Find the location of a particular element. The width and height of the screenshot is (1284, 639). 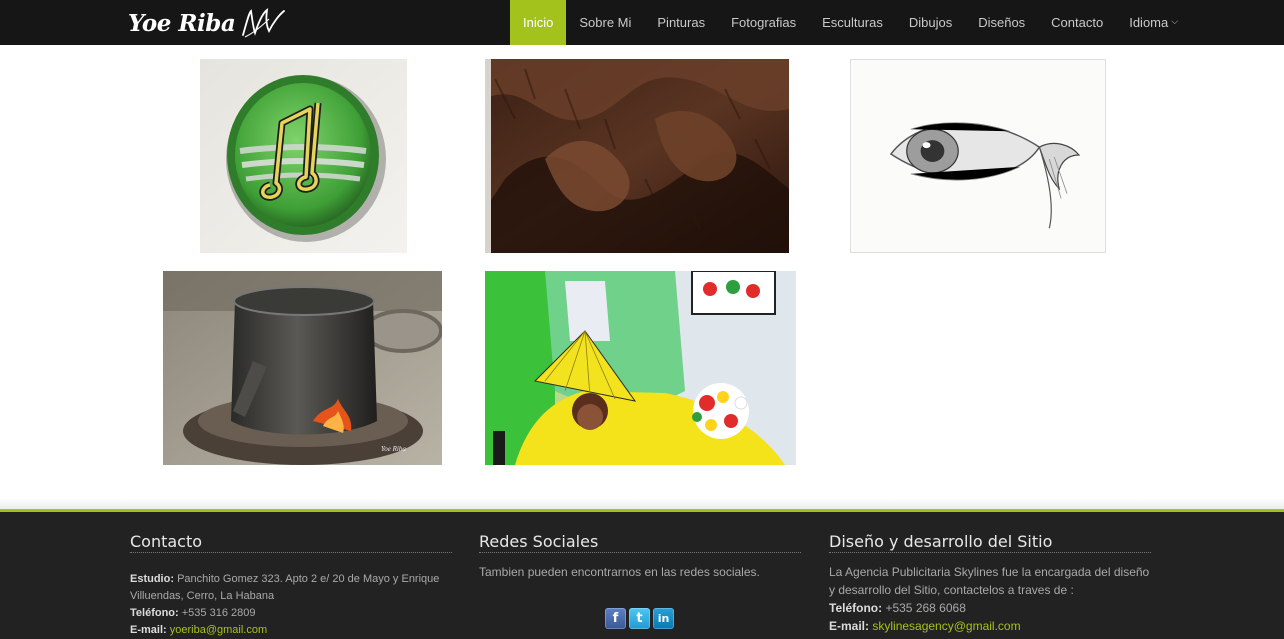

gallery-image-design is located at coordinates (640, 368).